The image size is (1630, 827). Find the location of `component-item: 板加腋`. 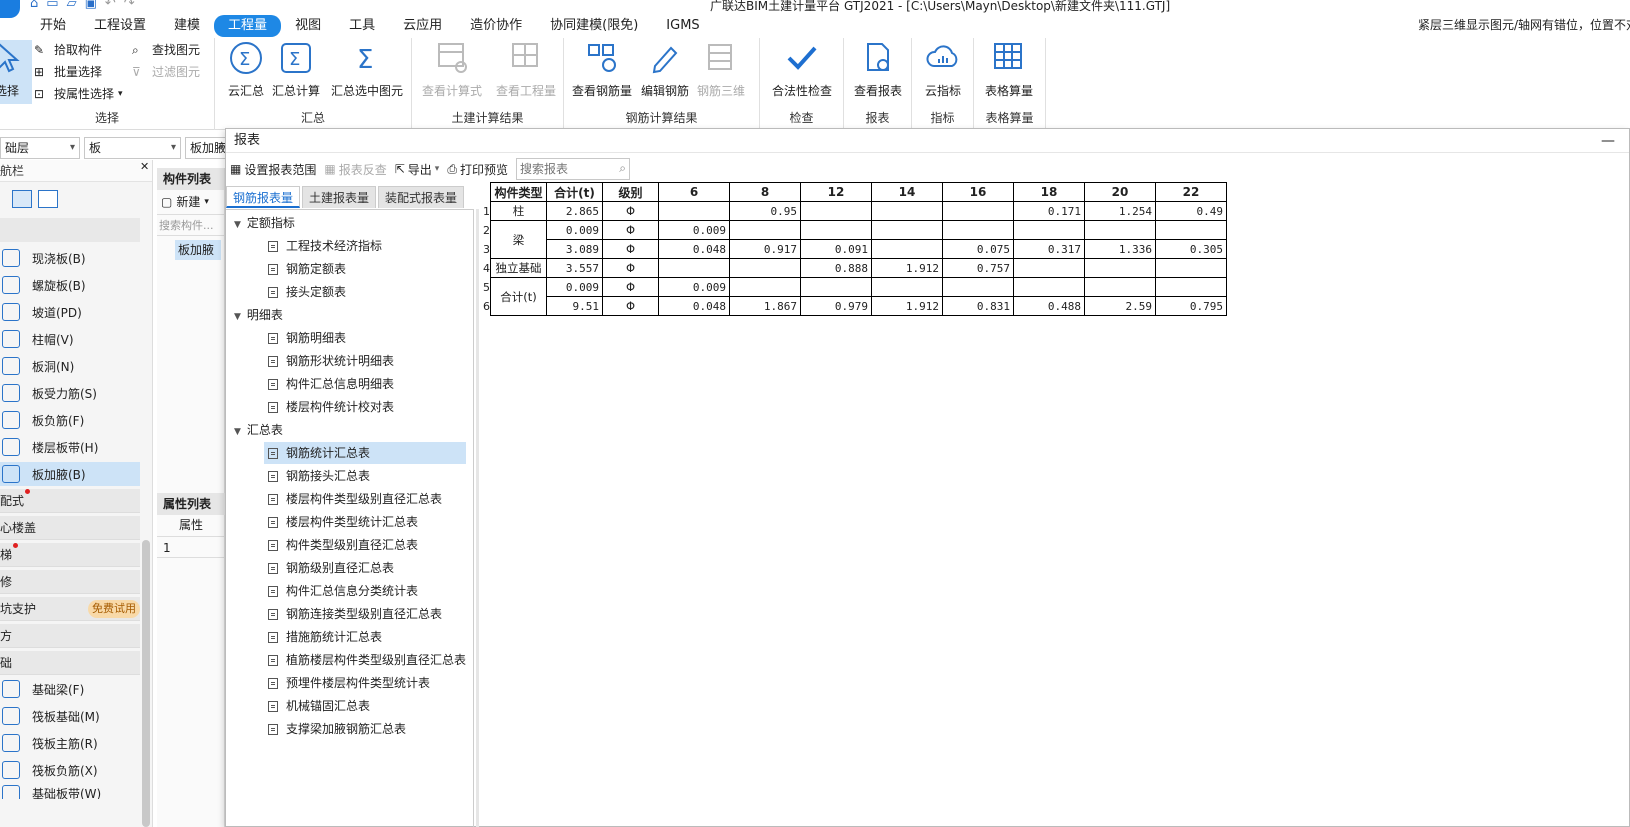

component-item: 板加腋 is located at coordinates (198, 250).